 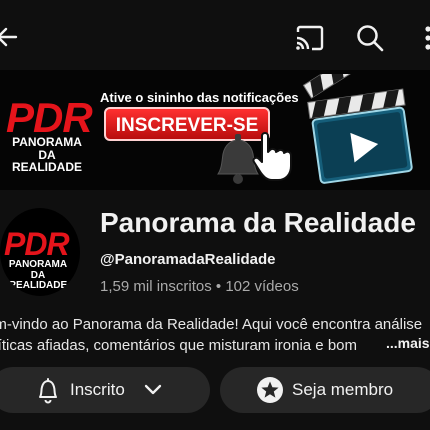 I want to click on subscriber-count: 1,59 mil inscritos, so click(x=156, y=286).